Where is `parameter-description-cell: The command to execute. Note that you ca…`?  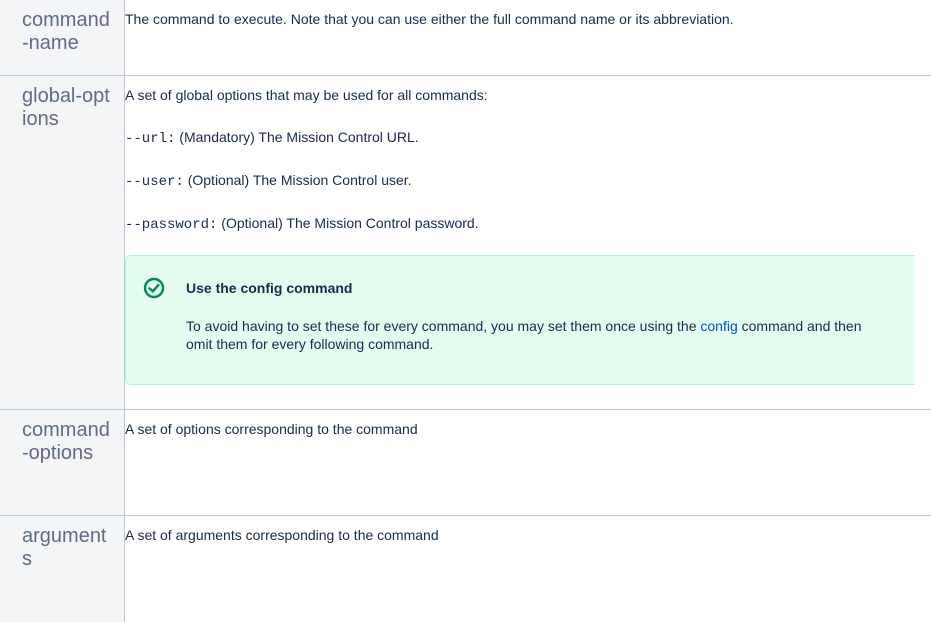
parameter-description-cell: The command to execute. Note that you ca… is located at coordinates (528, 38).